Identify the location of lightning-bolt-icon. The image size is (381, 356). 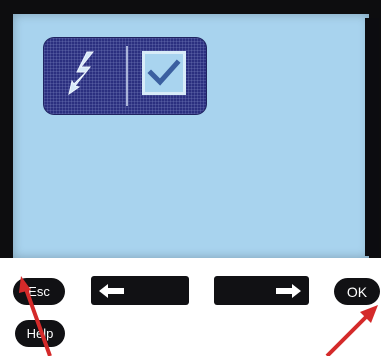
(85, 73).